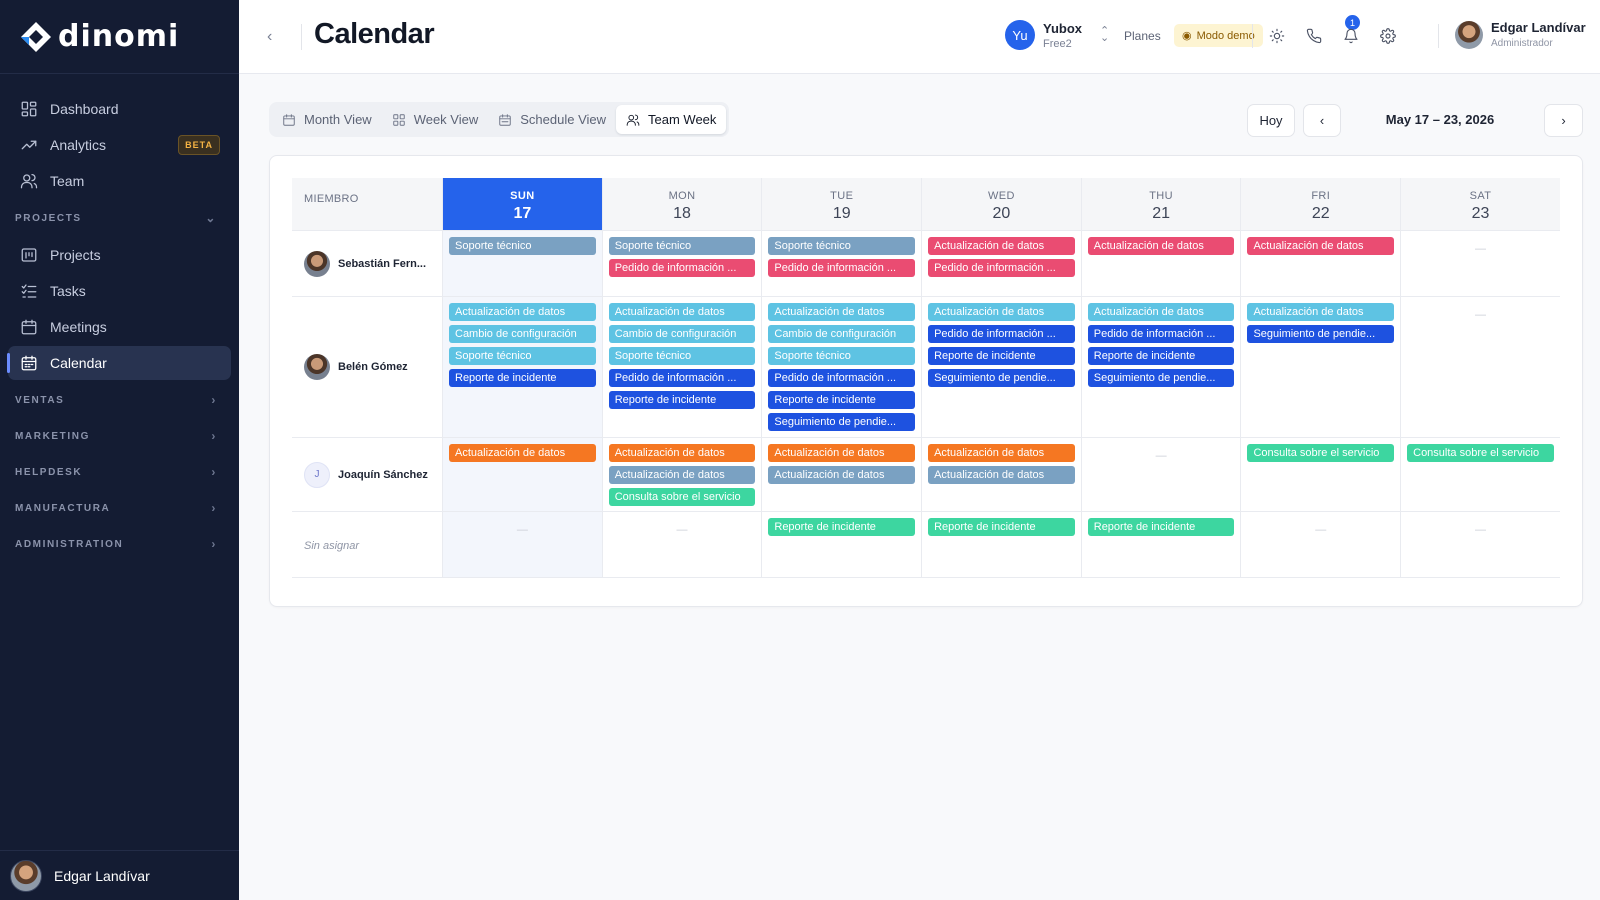  I want to click on sidebar-user: Edgar Landívar, so click(119, 875).